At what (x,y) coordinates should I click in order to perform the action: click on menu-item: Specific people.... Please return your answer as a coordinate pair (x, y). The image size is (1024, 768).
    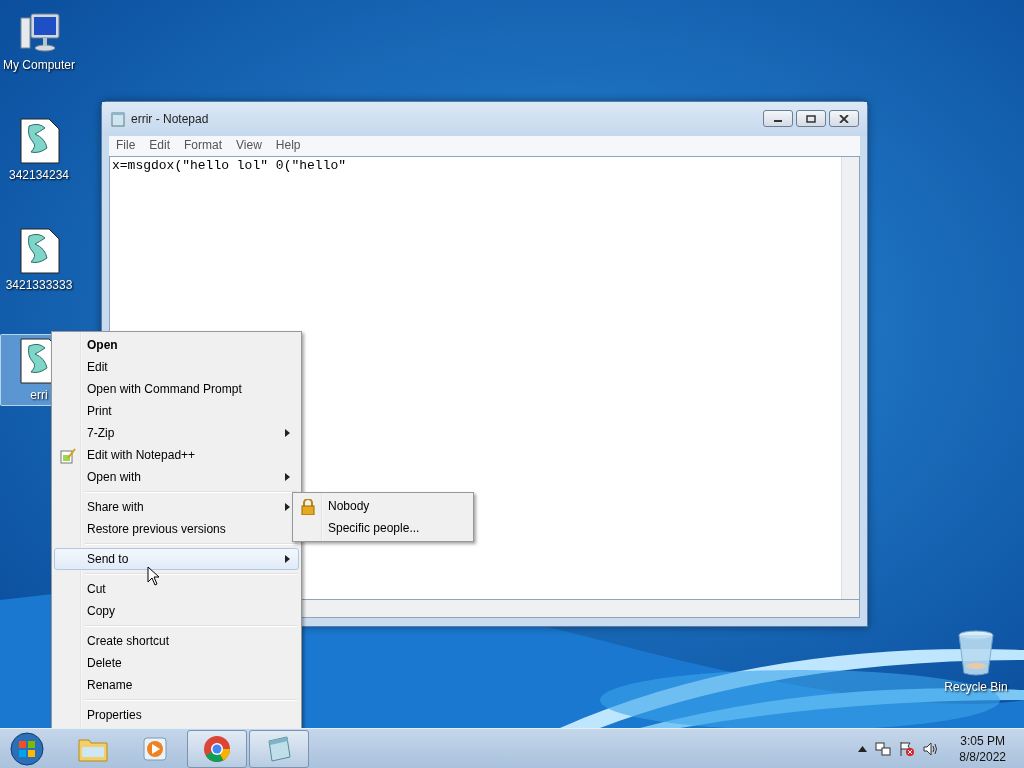
    Looking at the image, I should click on (383, 528).